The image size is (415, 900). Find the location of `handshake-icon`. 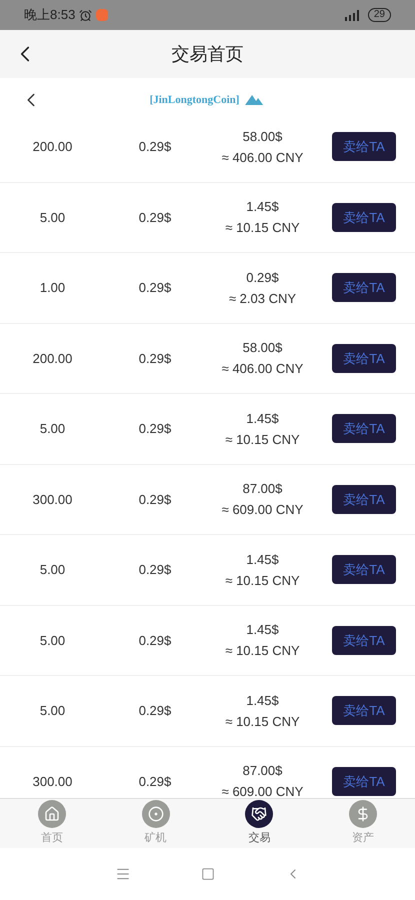

handshake-icon is located at coordinates (259, 814).